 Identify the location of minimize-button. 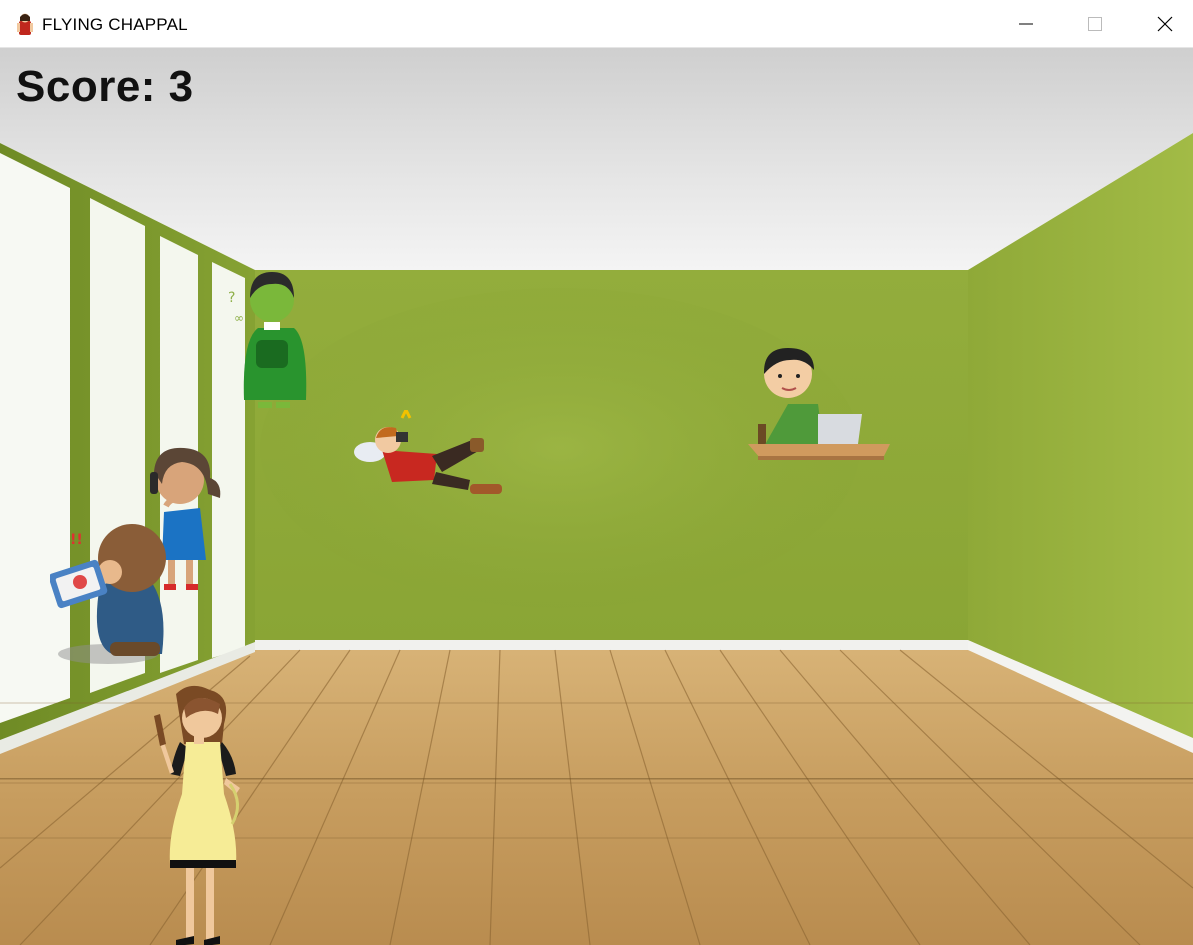
(1026, 24).